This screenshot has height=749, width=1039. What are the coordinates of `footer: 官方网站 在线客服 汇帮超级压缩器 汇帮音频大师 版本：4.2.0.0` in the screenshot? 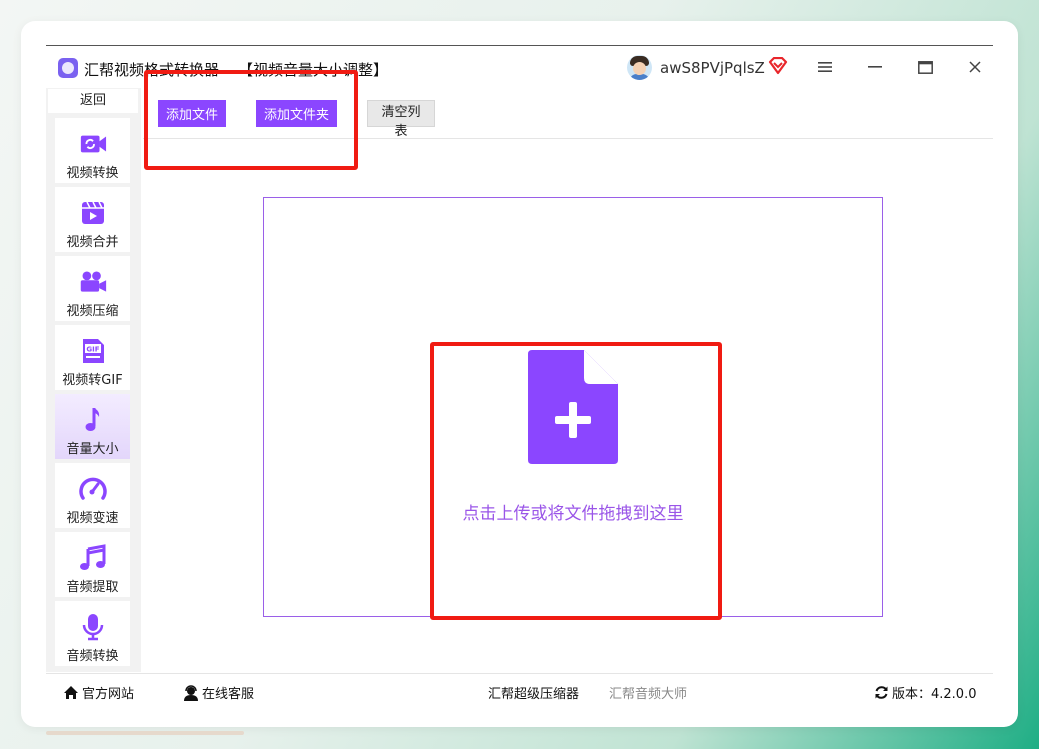 It's located at (519, 690).